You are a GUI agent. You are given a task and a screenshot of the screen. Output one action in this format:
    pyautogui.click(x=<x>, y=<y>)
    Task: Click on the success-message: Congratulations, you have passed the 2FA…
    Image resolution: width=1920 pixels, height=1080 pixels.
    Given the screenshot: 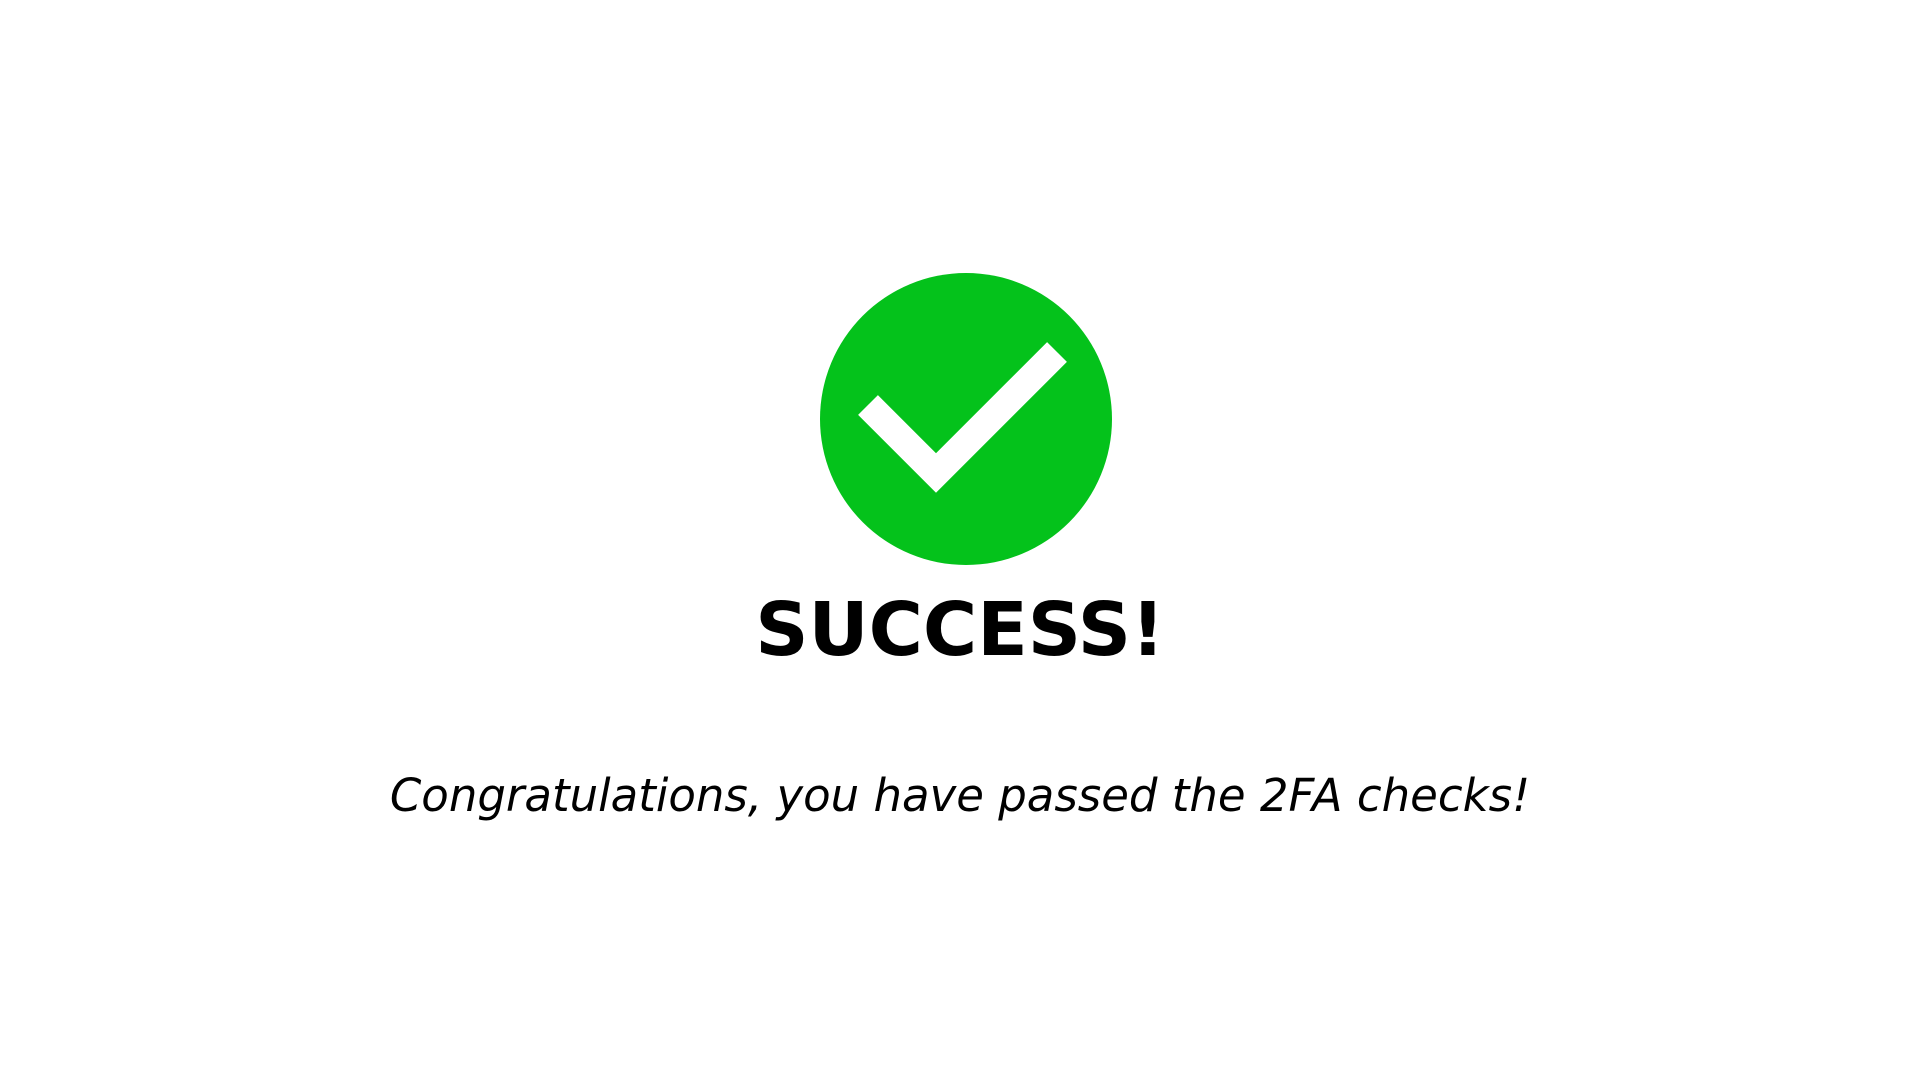 What is the action you would take?
    pyautogui.click(x=960, y=795)
    